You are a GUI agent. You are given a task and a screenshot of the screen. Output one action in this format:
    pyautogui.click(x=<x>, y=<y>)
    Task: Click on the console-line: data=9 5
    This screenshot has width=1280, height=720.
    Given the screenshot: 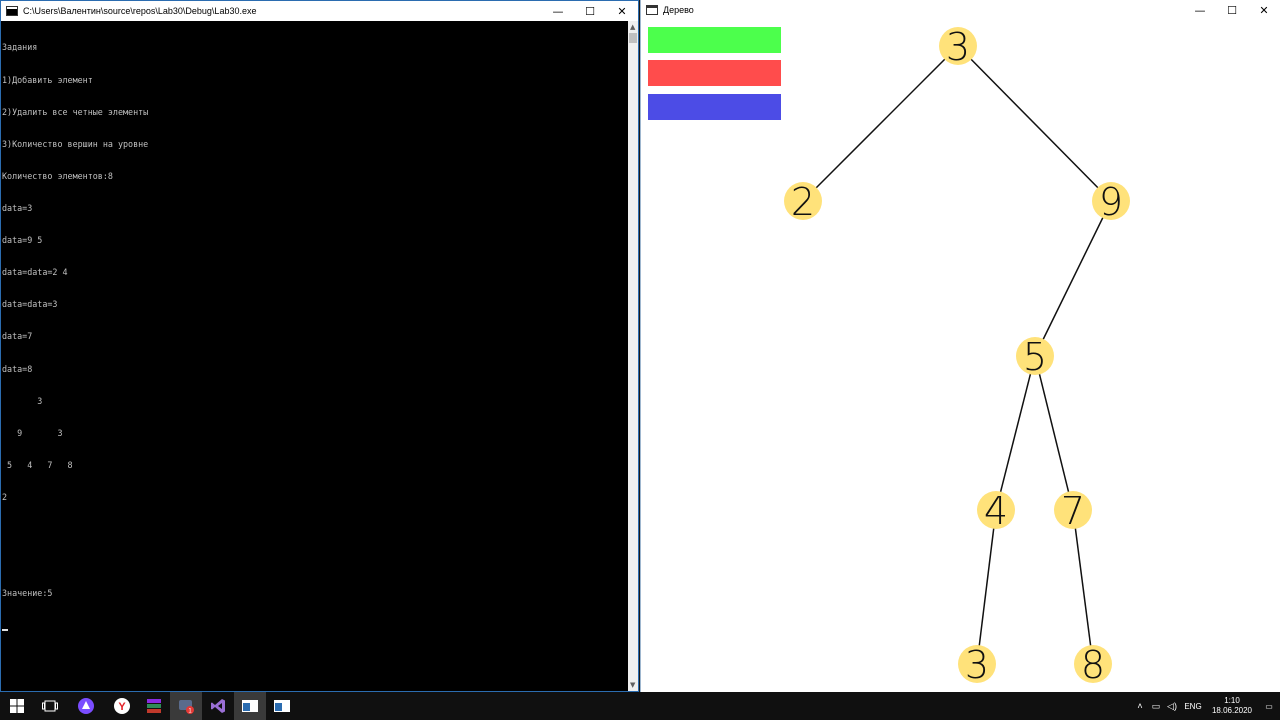 What is the action you would take?
    pyautogui.click(x=22, y=240)
    